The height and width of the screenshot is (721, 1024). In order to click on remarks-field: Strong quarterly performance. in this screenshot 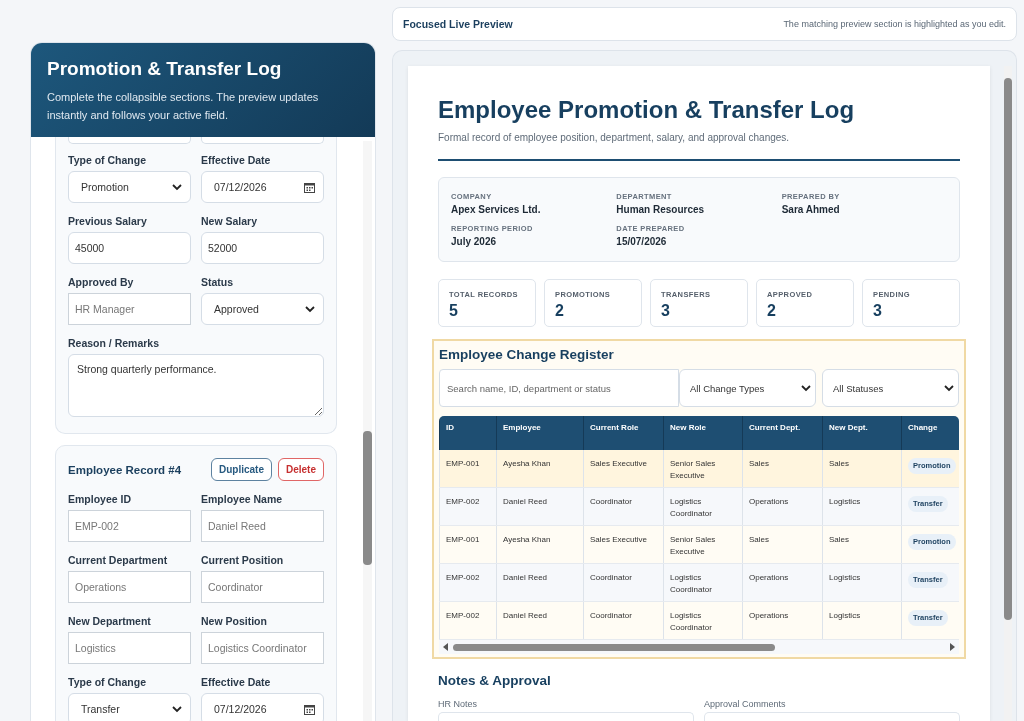, I will do `click(196, 385)`.